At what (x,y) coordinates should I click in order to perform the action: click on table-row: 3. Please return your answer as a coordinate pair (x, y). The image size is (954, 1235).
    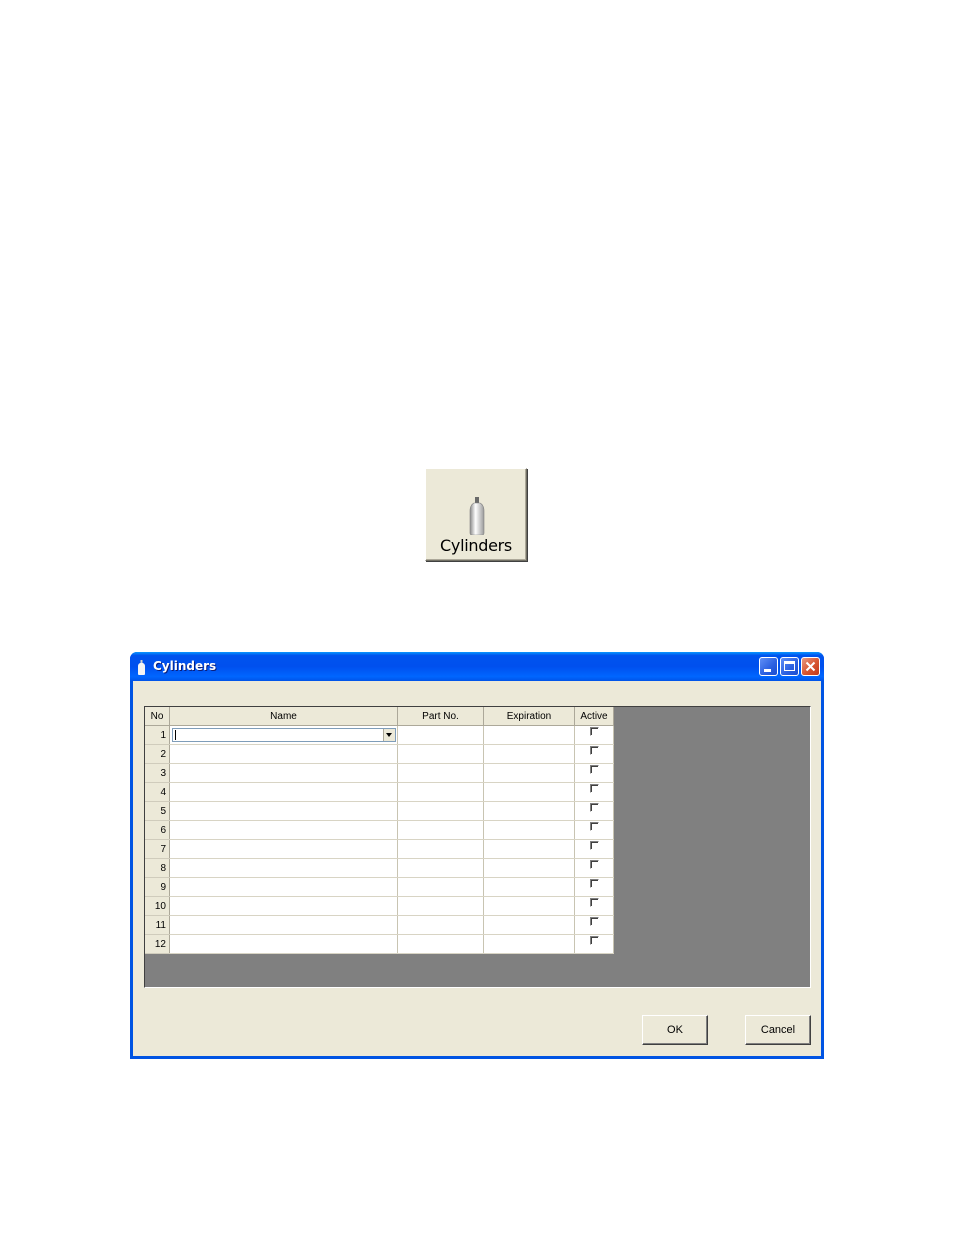
    Looking at the image, I should click on (379, 773).